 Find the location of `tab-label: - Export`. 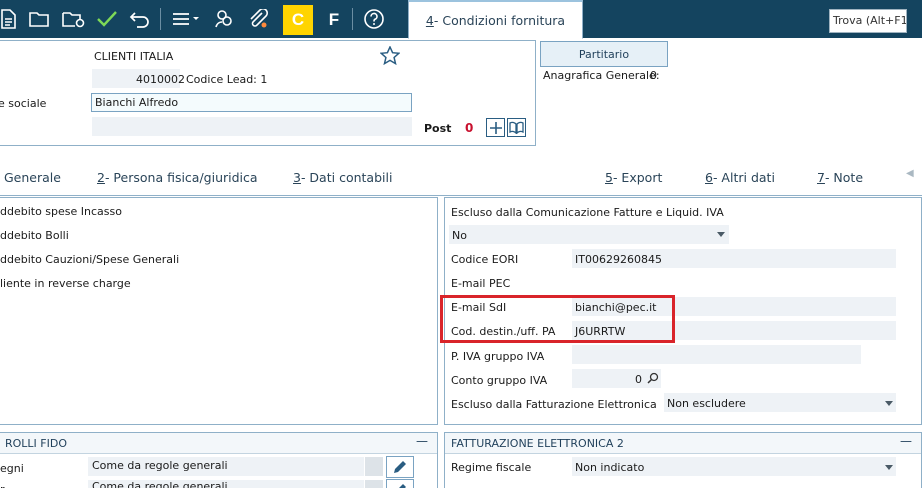

tab-label: - Export is located at coordinates (637, 177).